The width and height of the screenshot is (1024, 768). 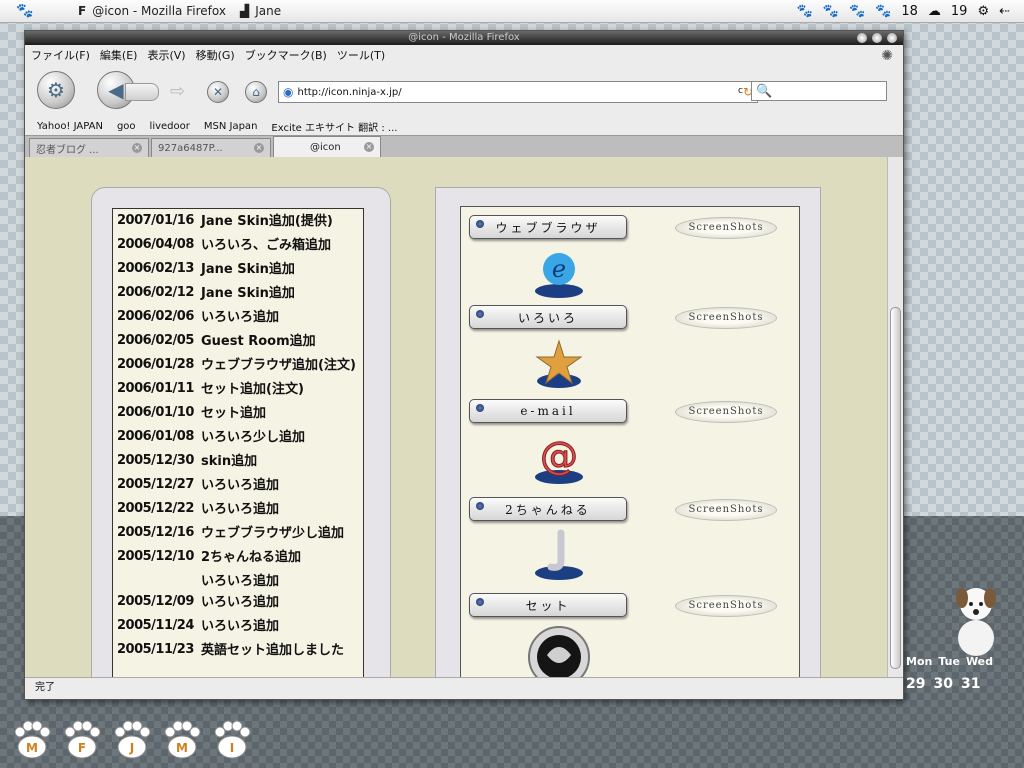 I want to click on news-text: セット追加(注文), so click(x=282, y=389).